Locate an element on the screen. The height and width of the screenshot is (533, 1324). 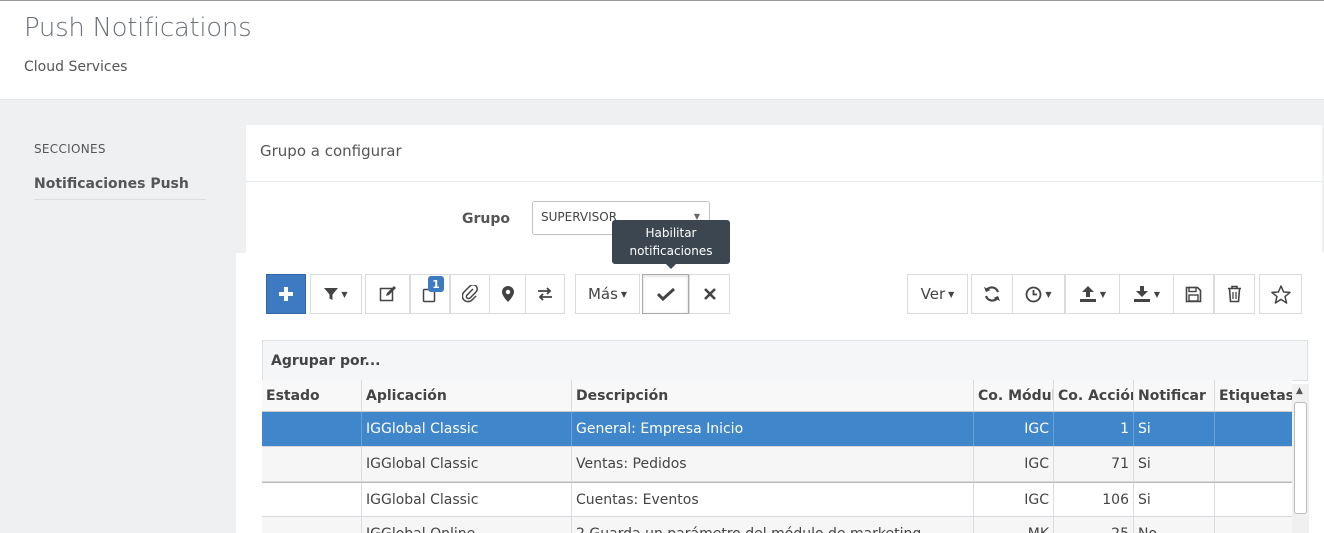
panel-title: Grupo a configurar is located at coordinates (784, 153).